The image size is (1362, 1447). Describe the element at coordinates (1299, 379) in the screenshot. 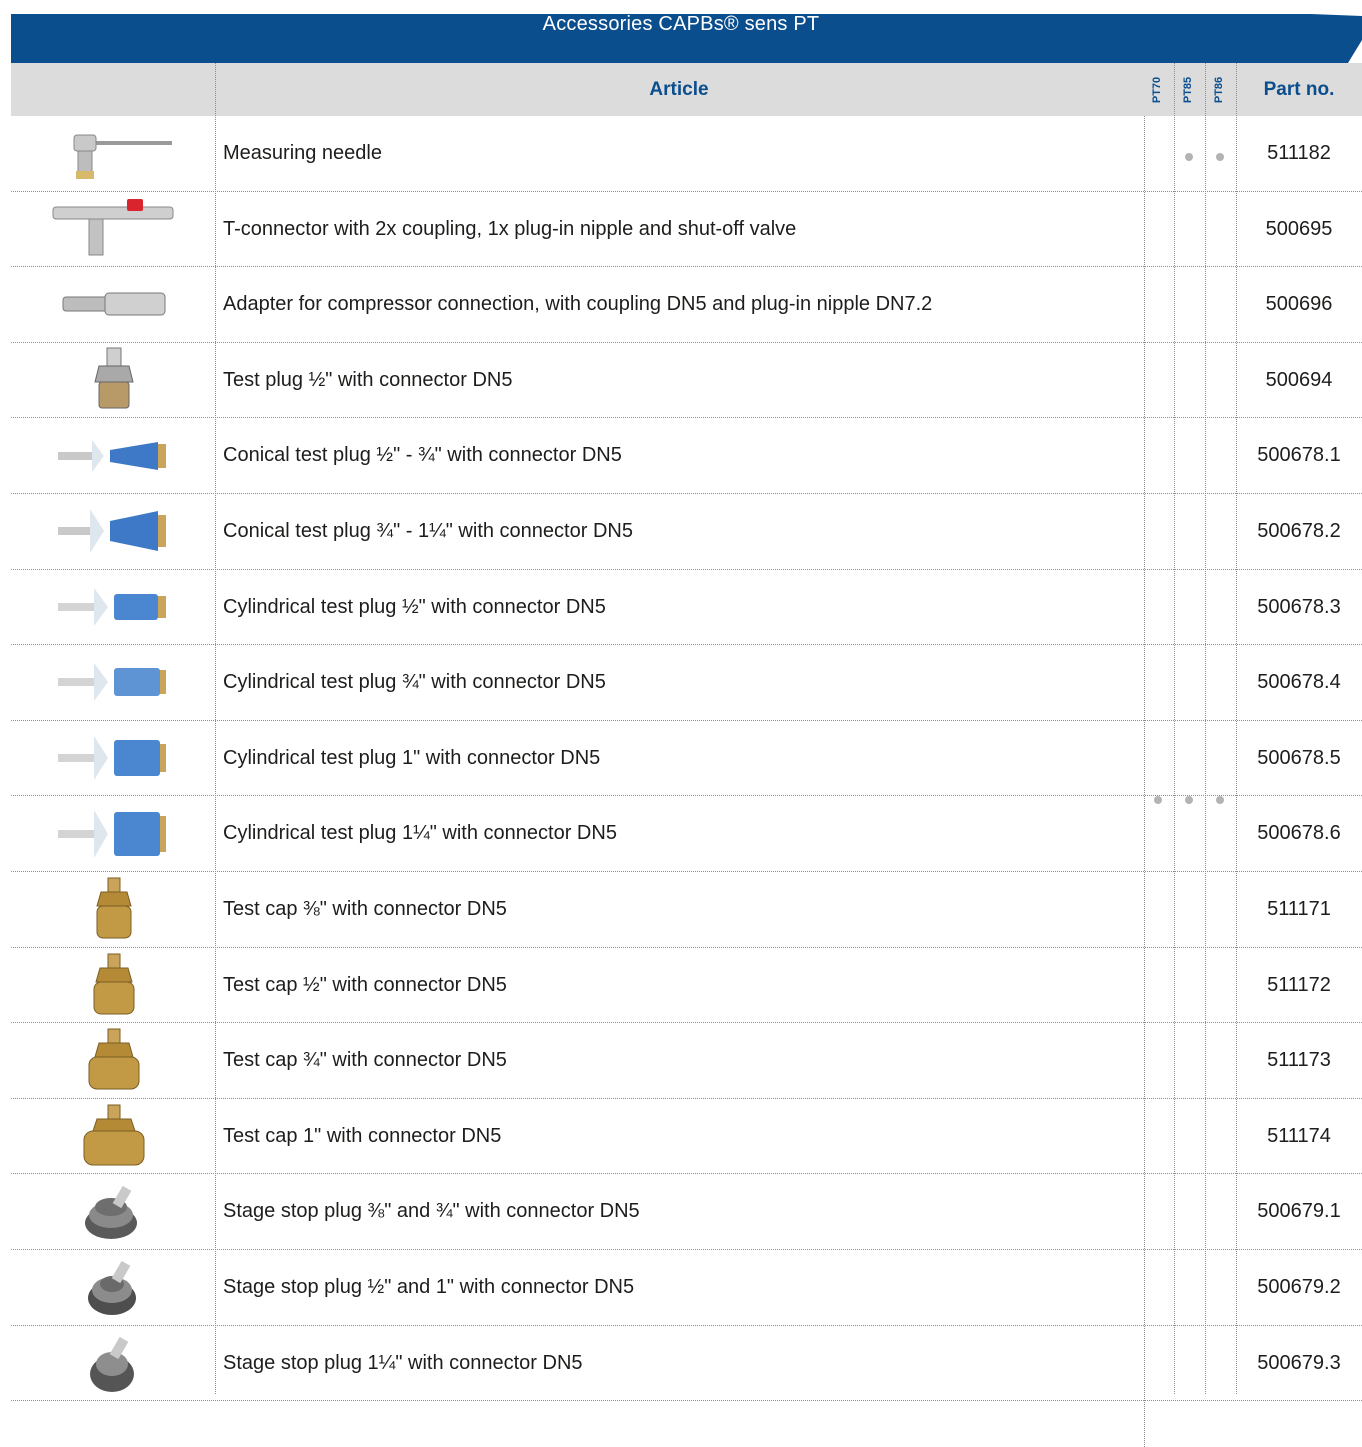

I see `part-number: 500694` at that location.